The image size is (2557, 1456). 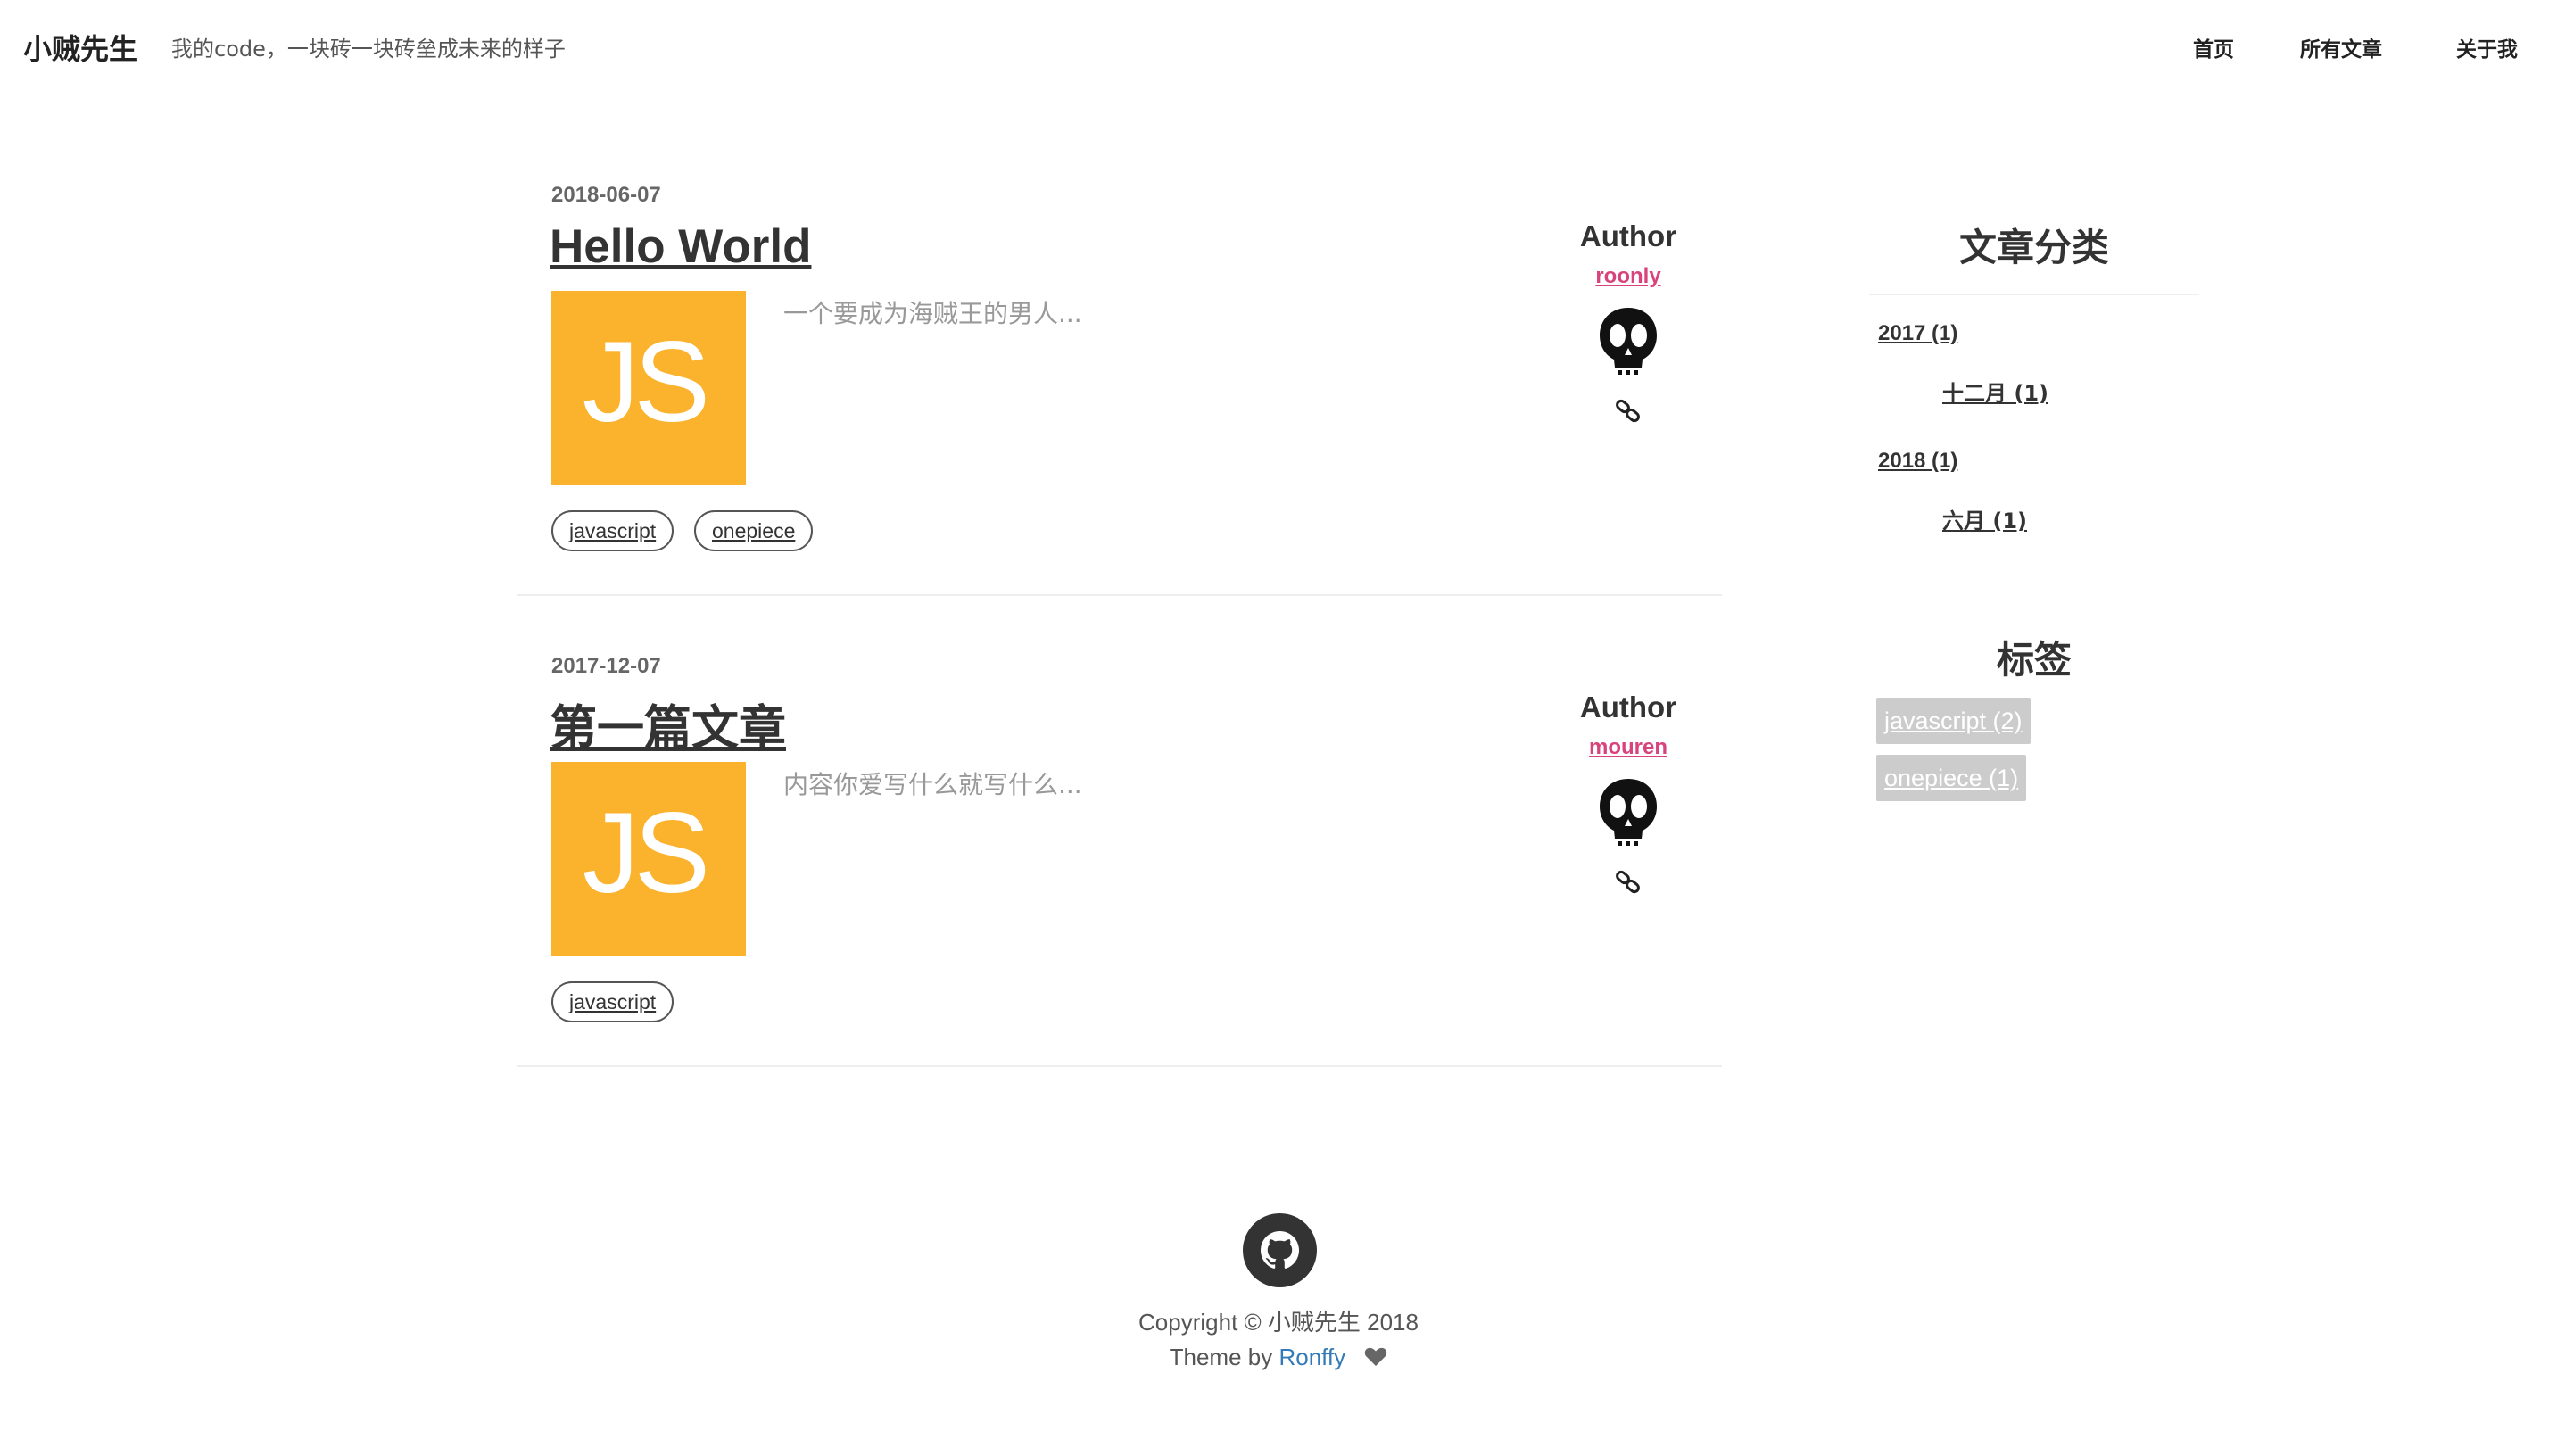 I want to click on archive-year: 2018 (1), so click(x=1918, y=462).